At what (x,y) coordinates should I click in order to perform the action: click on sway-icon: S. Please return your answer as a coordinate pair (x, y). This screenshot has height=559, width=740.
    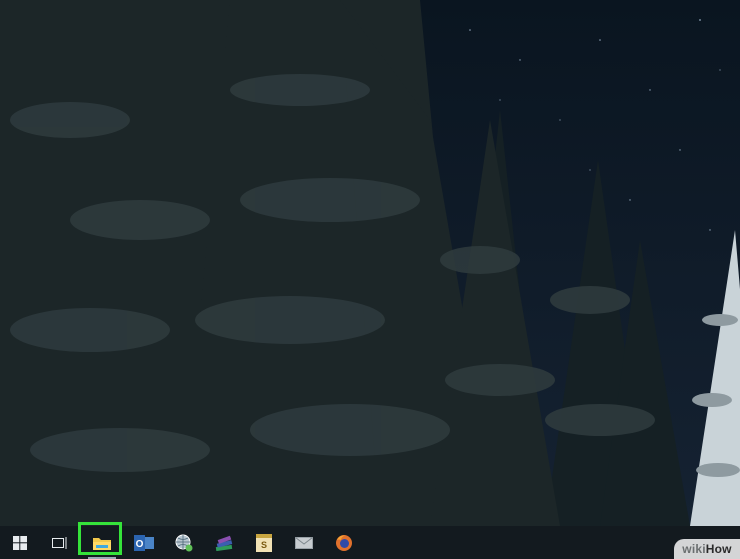
    Looking at the image, I should click on (264, 542).